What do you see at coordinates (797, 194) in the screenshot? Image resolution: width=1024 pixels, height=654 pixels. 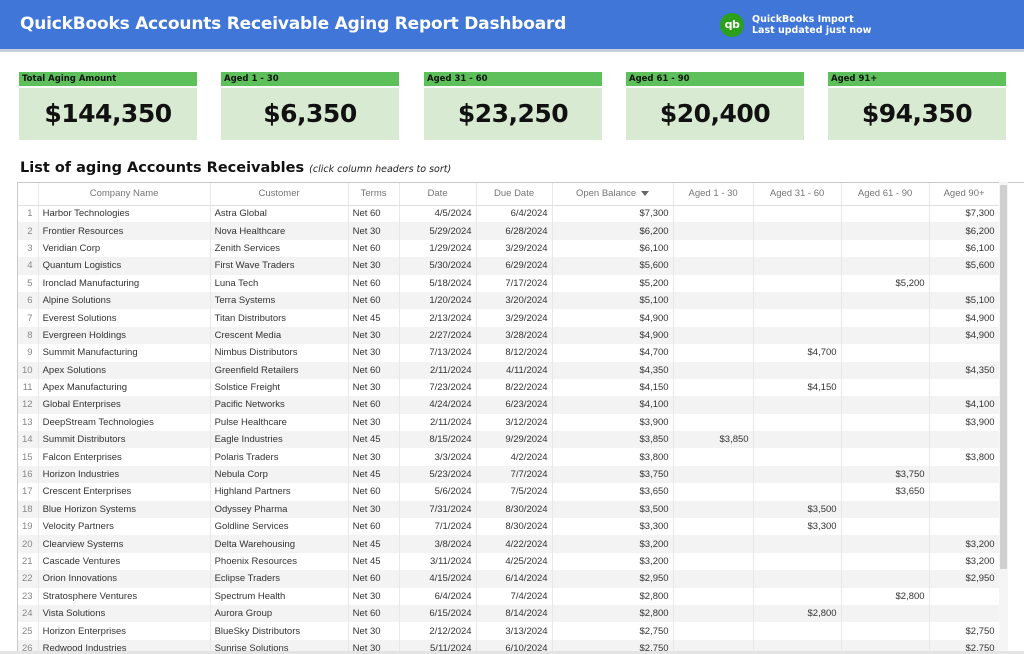 I see `column-header-aged-31-60: Aged 31 - 60` at bounding box center [797, 194].